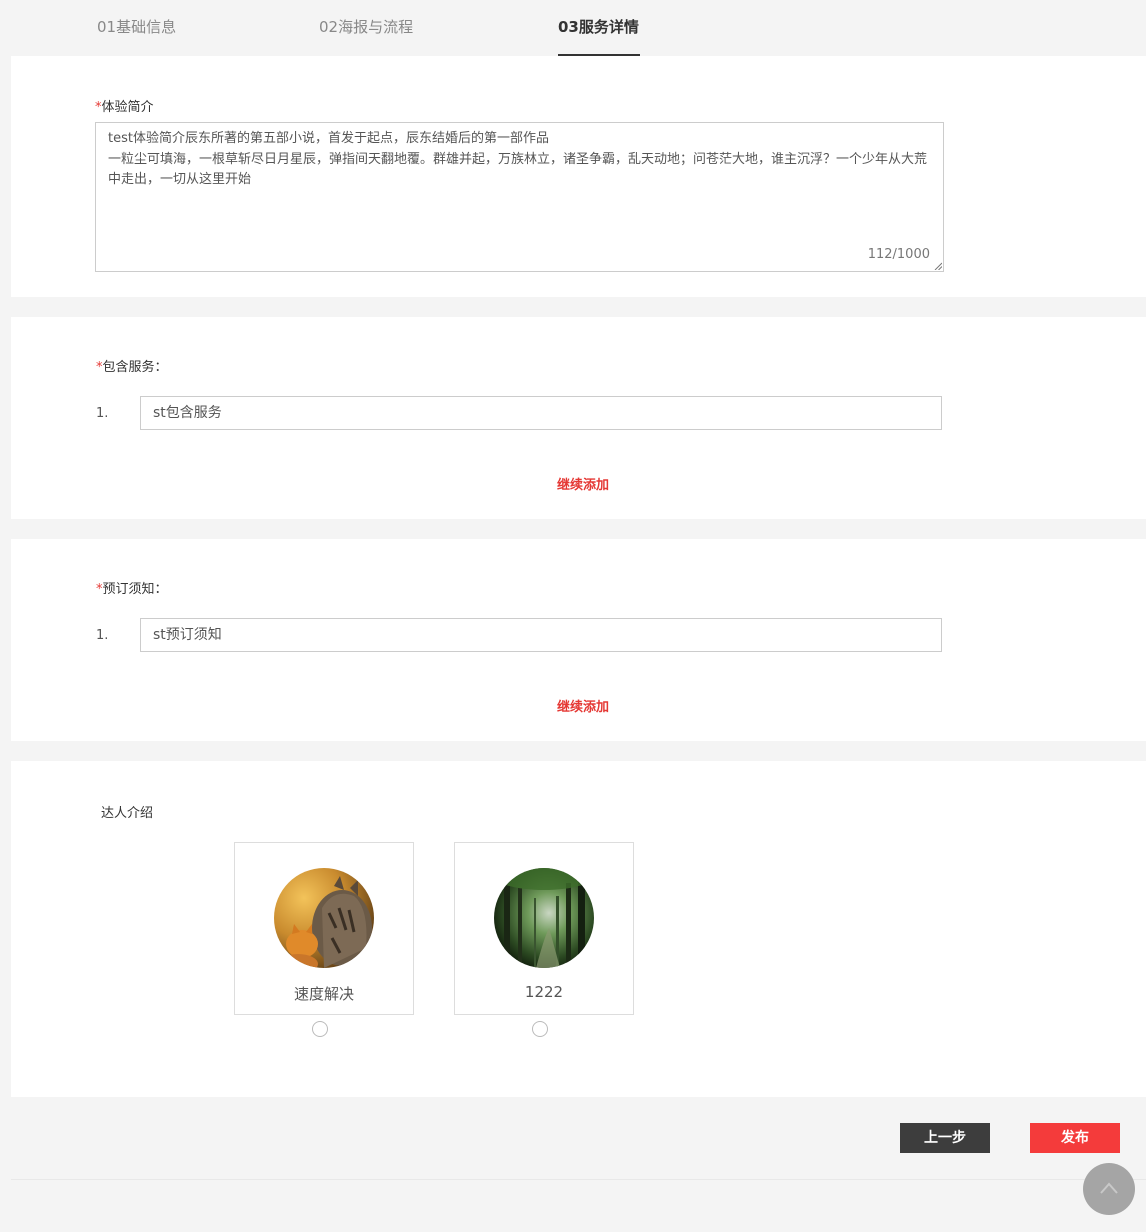 This screenshot has height=1232, width=1146. I want to click on chevron-up-icon, so click(1109, 1188).